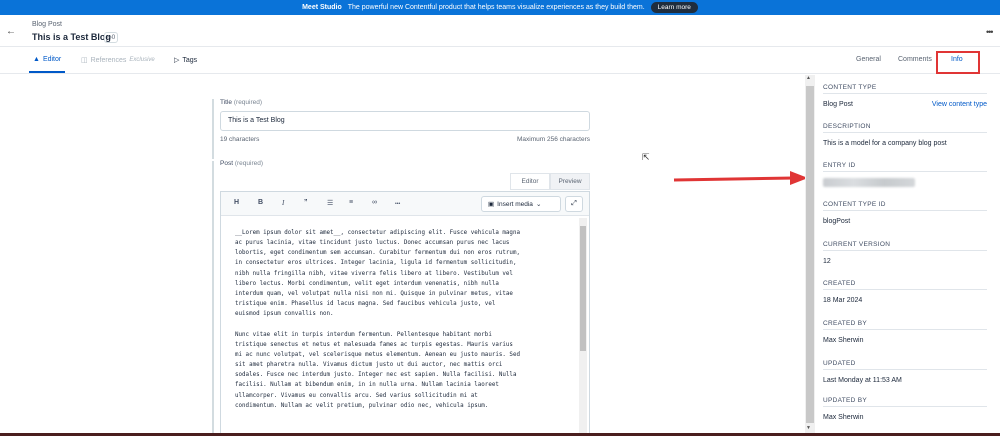 The height and width of the screenshot is (436, 1000). What do you see at coordinates (47, 64) in the screenshot?
I see `tab-editor: ▲ Editor` at bounding box center [47, 64].